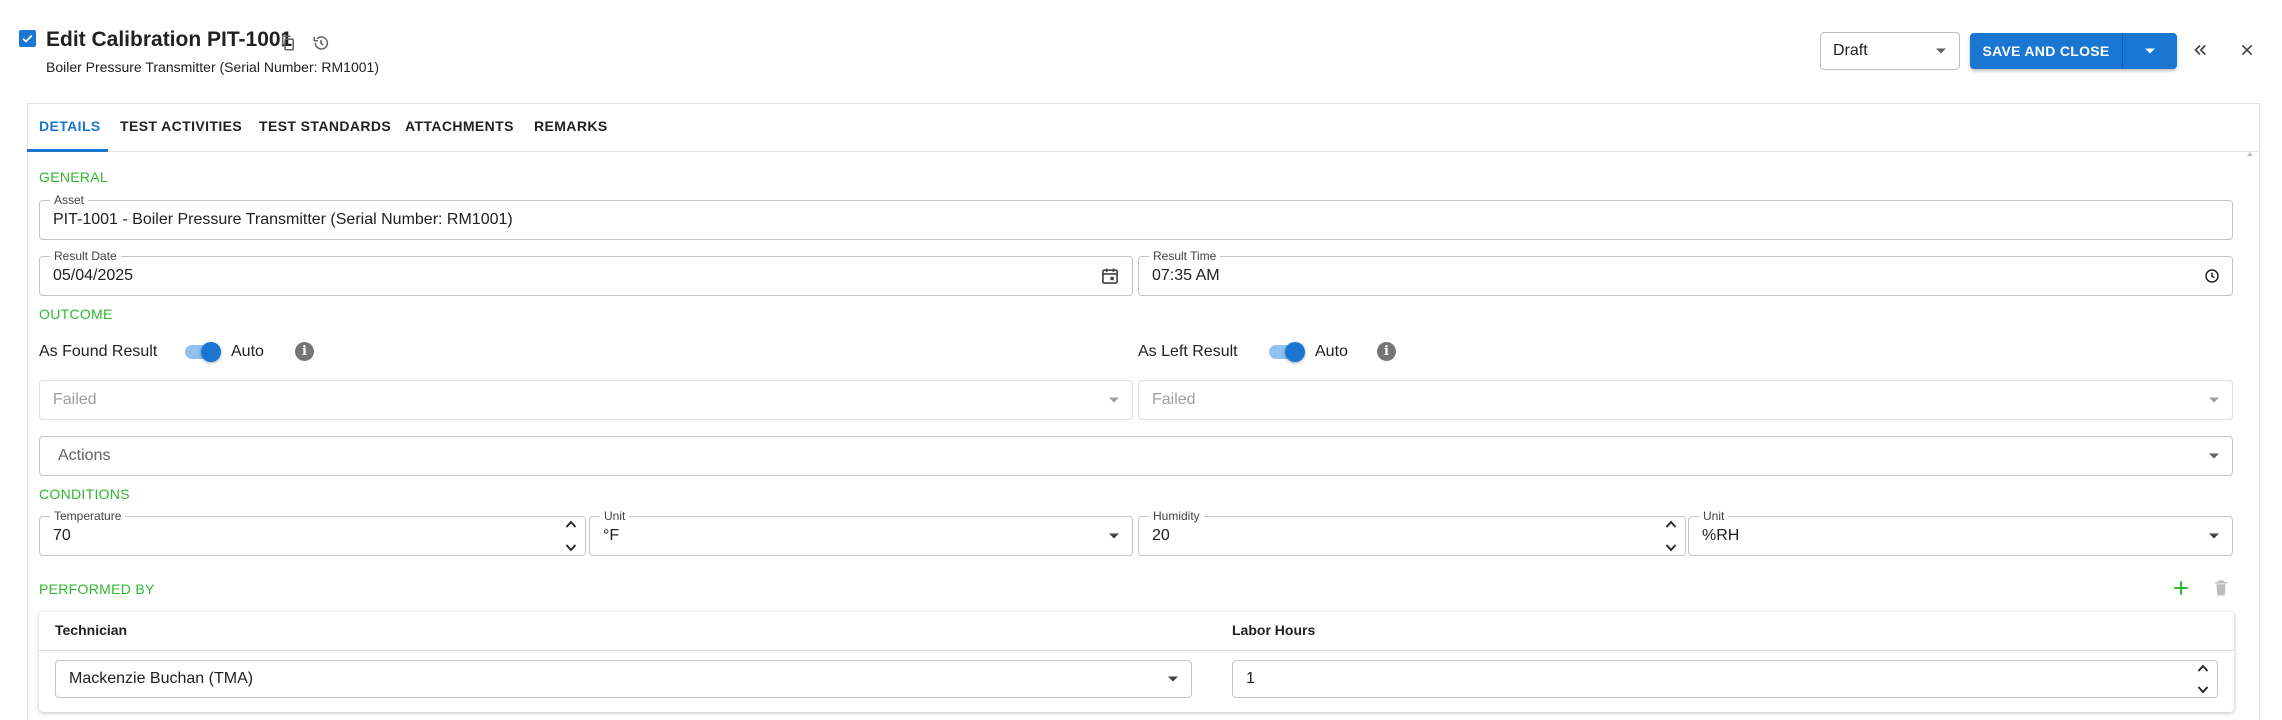  I want to click on as-found-result-label: As Found Result, so click(98, 351).